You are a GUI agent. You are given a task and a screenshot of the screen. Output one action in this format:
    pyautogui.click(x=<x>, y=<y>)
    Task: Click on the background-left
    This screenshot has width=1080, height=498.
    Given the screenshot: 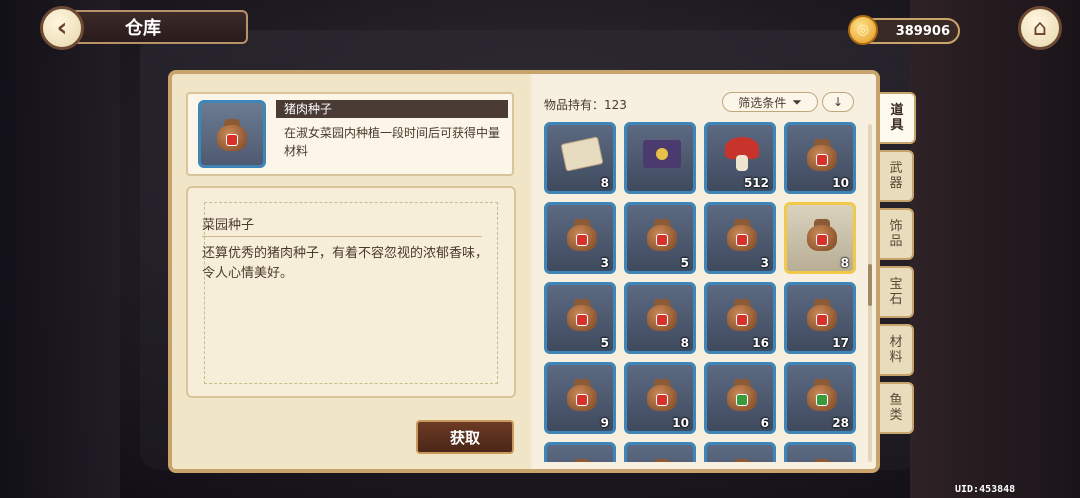 What is the action you would take?
    pyautogui.click(x=60, y=249)
    